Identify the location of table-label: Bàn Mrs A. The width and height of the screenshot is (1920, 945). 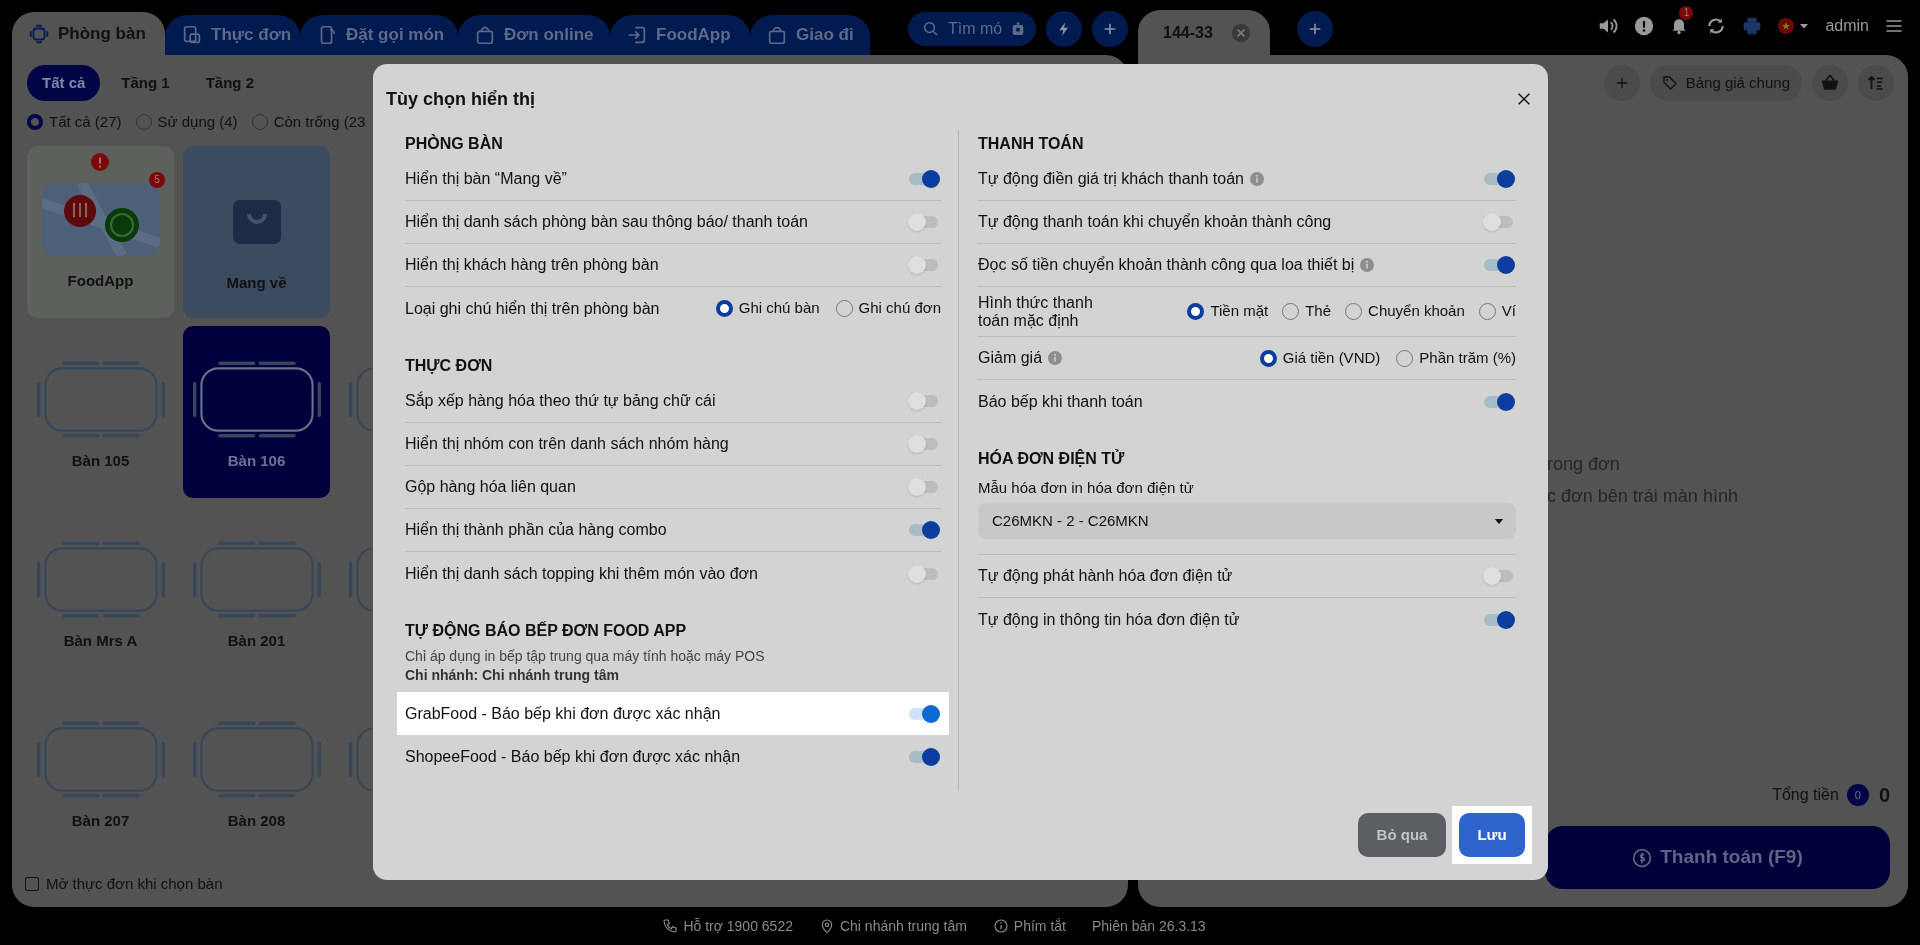
(100, 641).